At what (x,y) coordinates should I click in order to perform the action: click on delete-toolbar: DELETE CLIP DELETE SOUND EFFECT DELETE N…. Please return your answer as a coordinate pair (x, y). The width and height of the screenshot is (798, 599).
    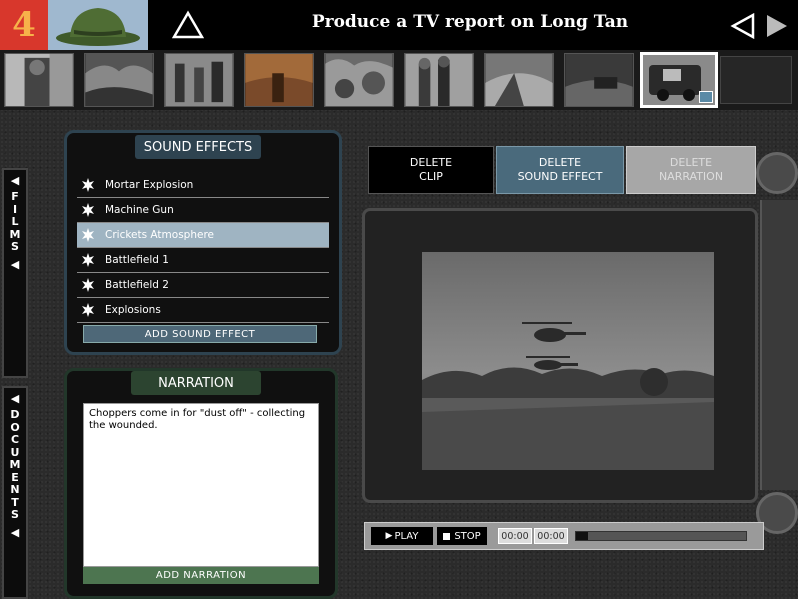
    Looking at the image, I should click on (560, 169).